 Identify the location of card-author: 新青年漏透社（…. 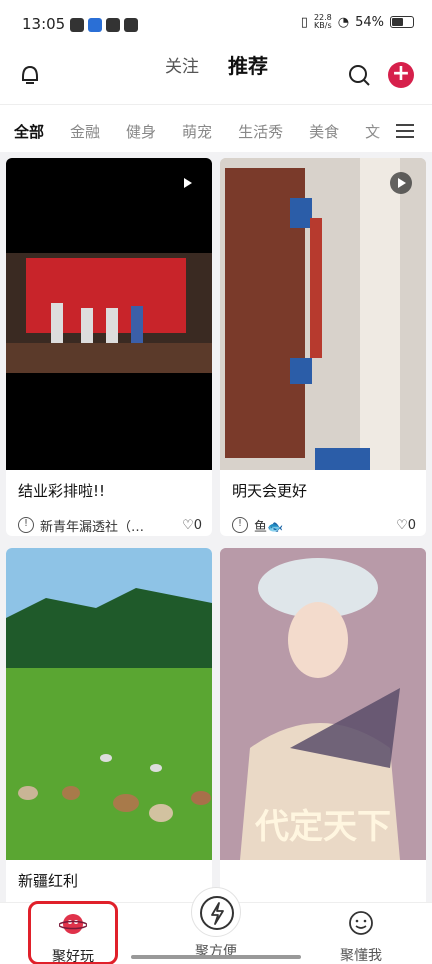
(111, 525).